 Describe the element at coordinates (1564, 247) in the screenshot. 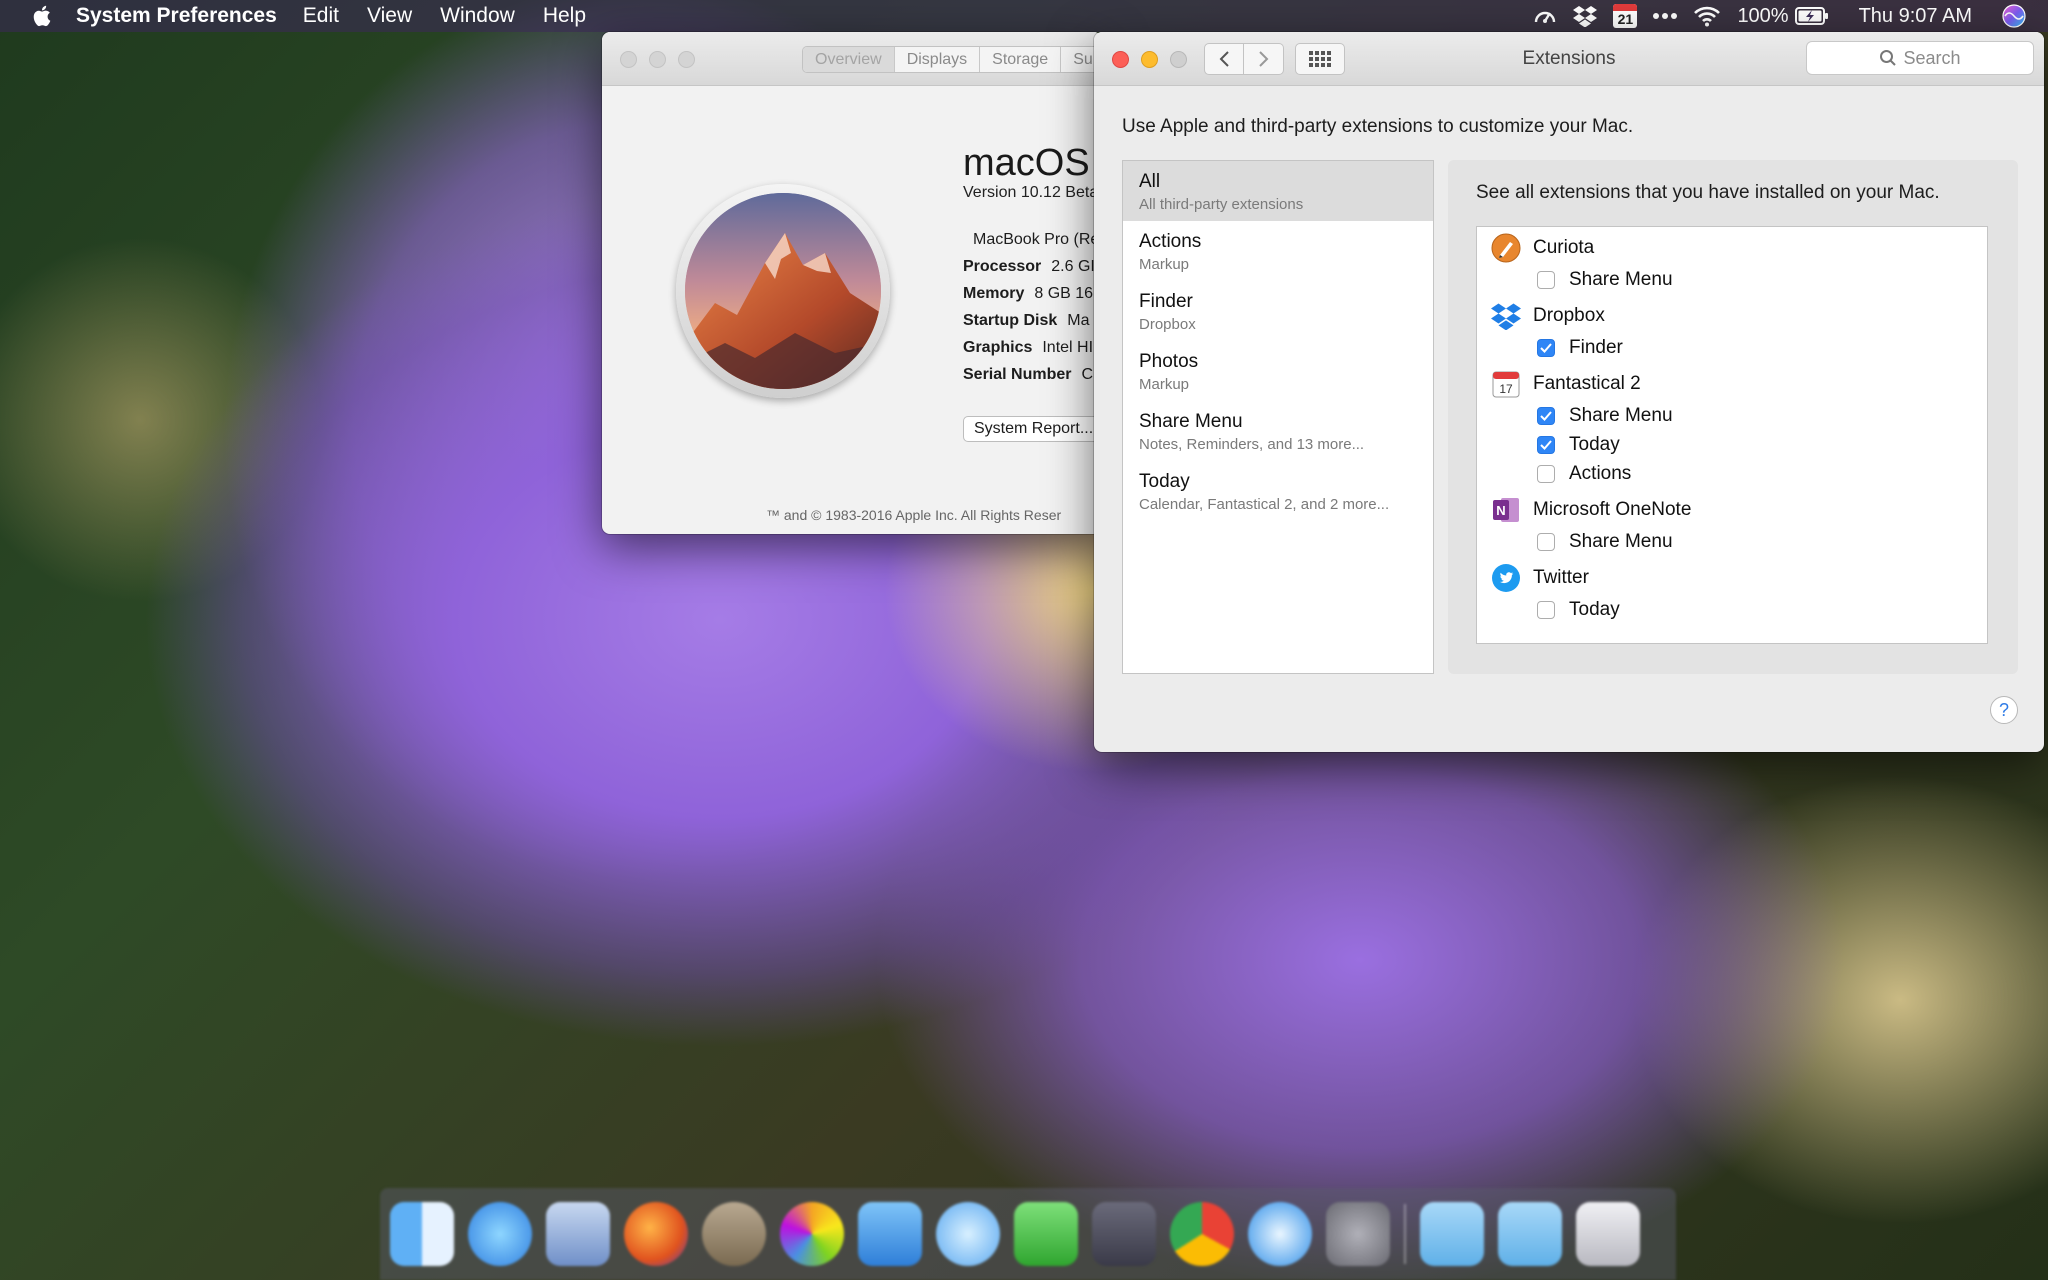

I see `app-name: Curiota` at that location.